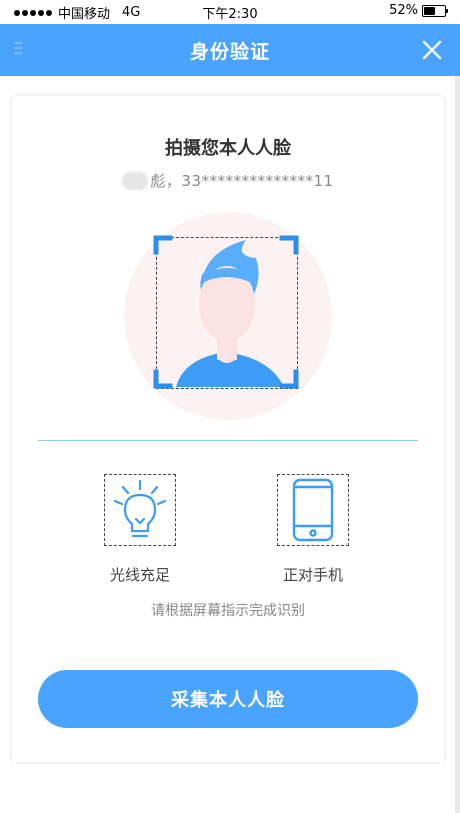 The width and height of the screenshot is (460, 813). What do you see at coordinates (257, 181) in the screenshot?
I see `user-id: 33**************11` at bounding box center [257, 181].